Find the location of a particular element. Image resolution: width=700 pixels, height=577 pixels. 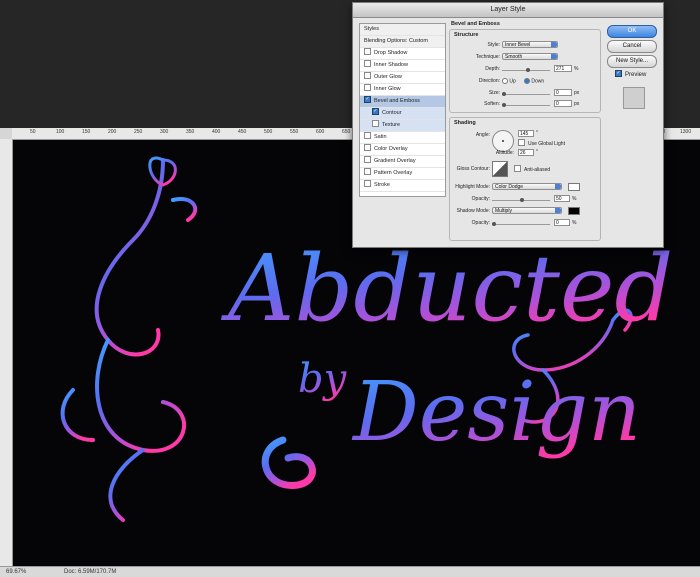

technique-select: Smooth is located at coordinates (530, 56).